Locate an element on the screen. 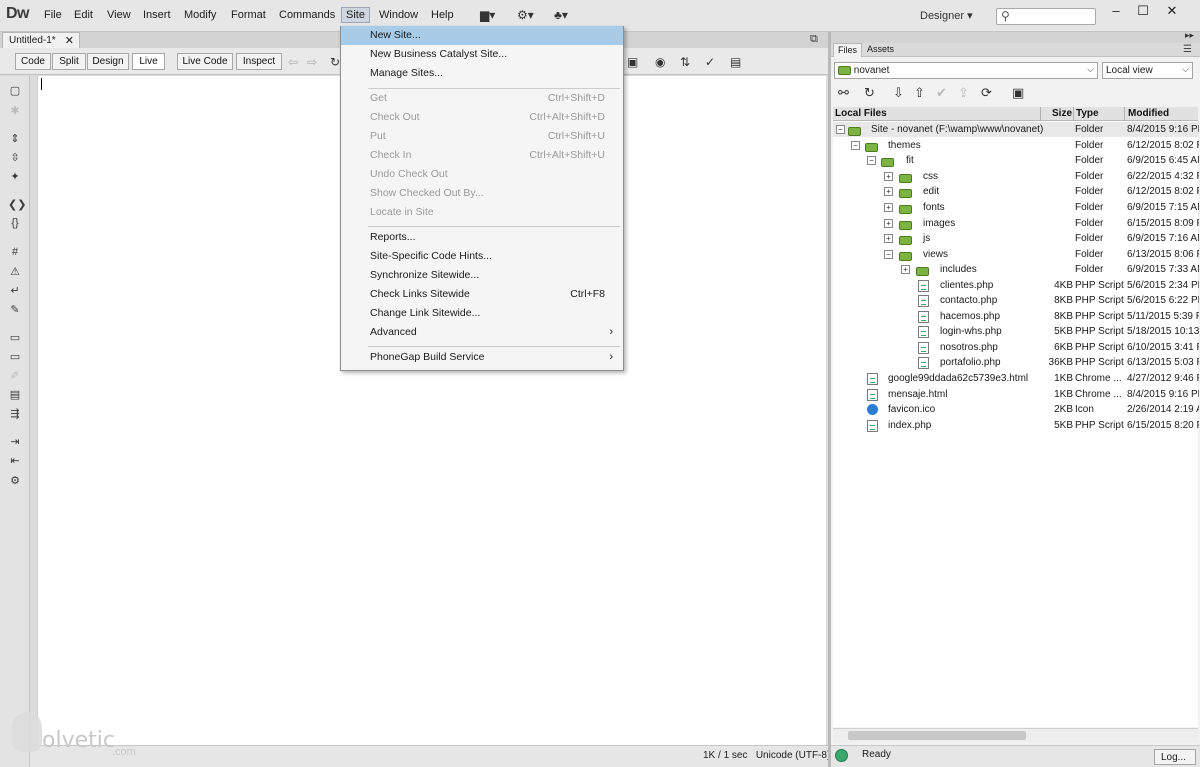 Image resolution: width=1200 pixels, height=767 pixels. menu-item-check-links: Check Links Sitewide Ctrl+F8 is located at coordinates (482, 294).